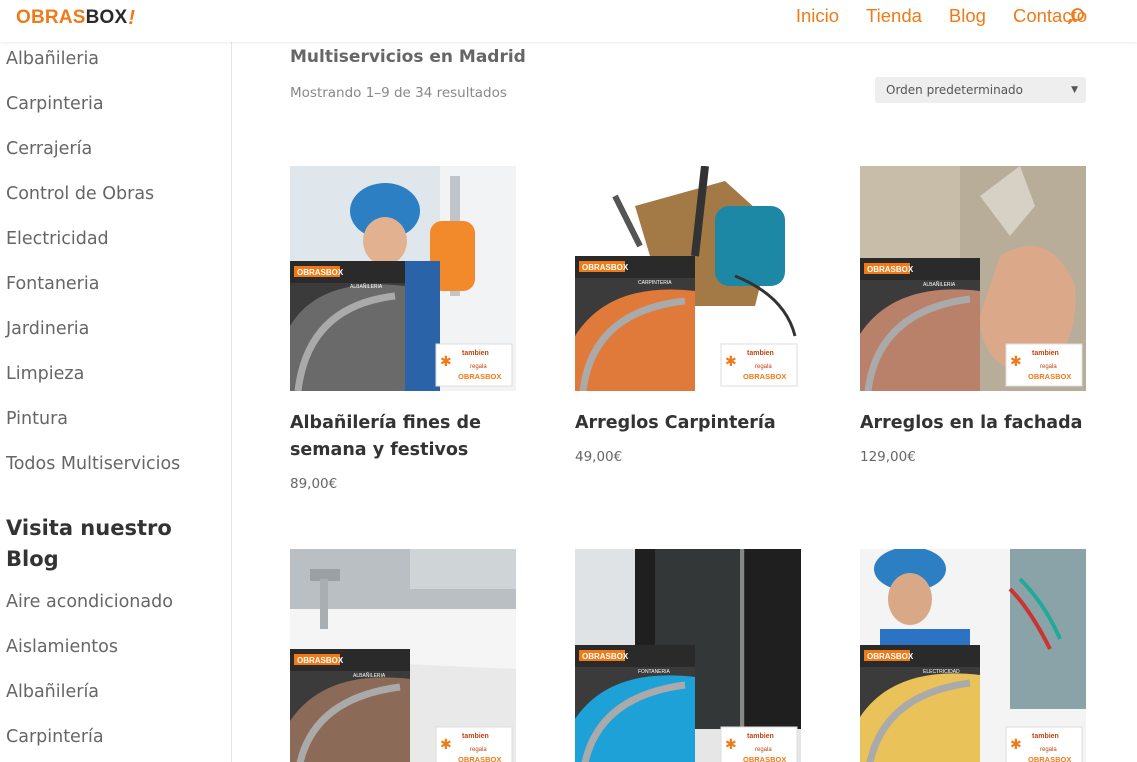 The height and width of the screenshot is (762, 1137). What do you see at coordinates (973, 423) in the screenshot?
I see `product-title: Arreglos en la fachada` at bounding box center [973, 423].